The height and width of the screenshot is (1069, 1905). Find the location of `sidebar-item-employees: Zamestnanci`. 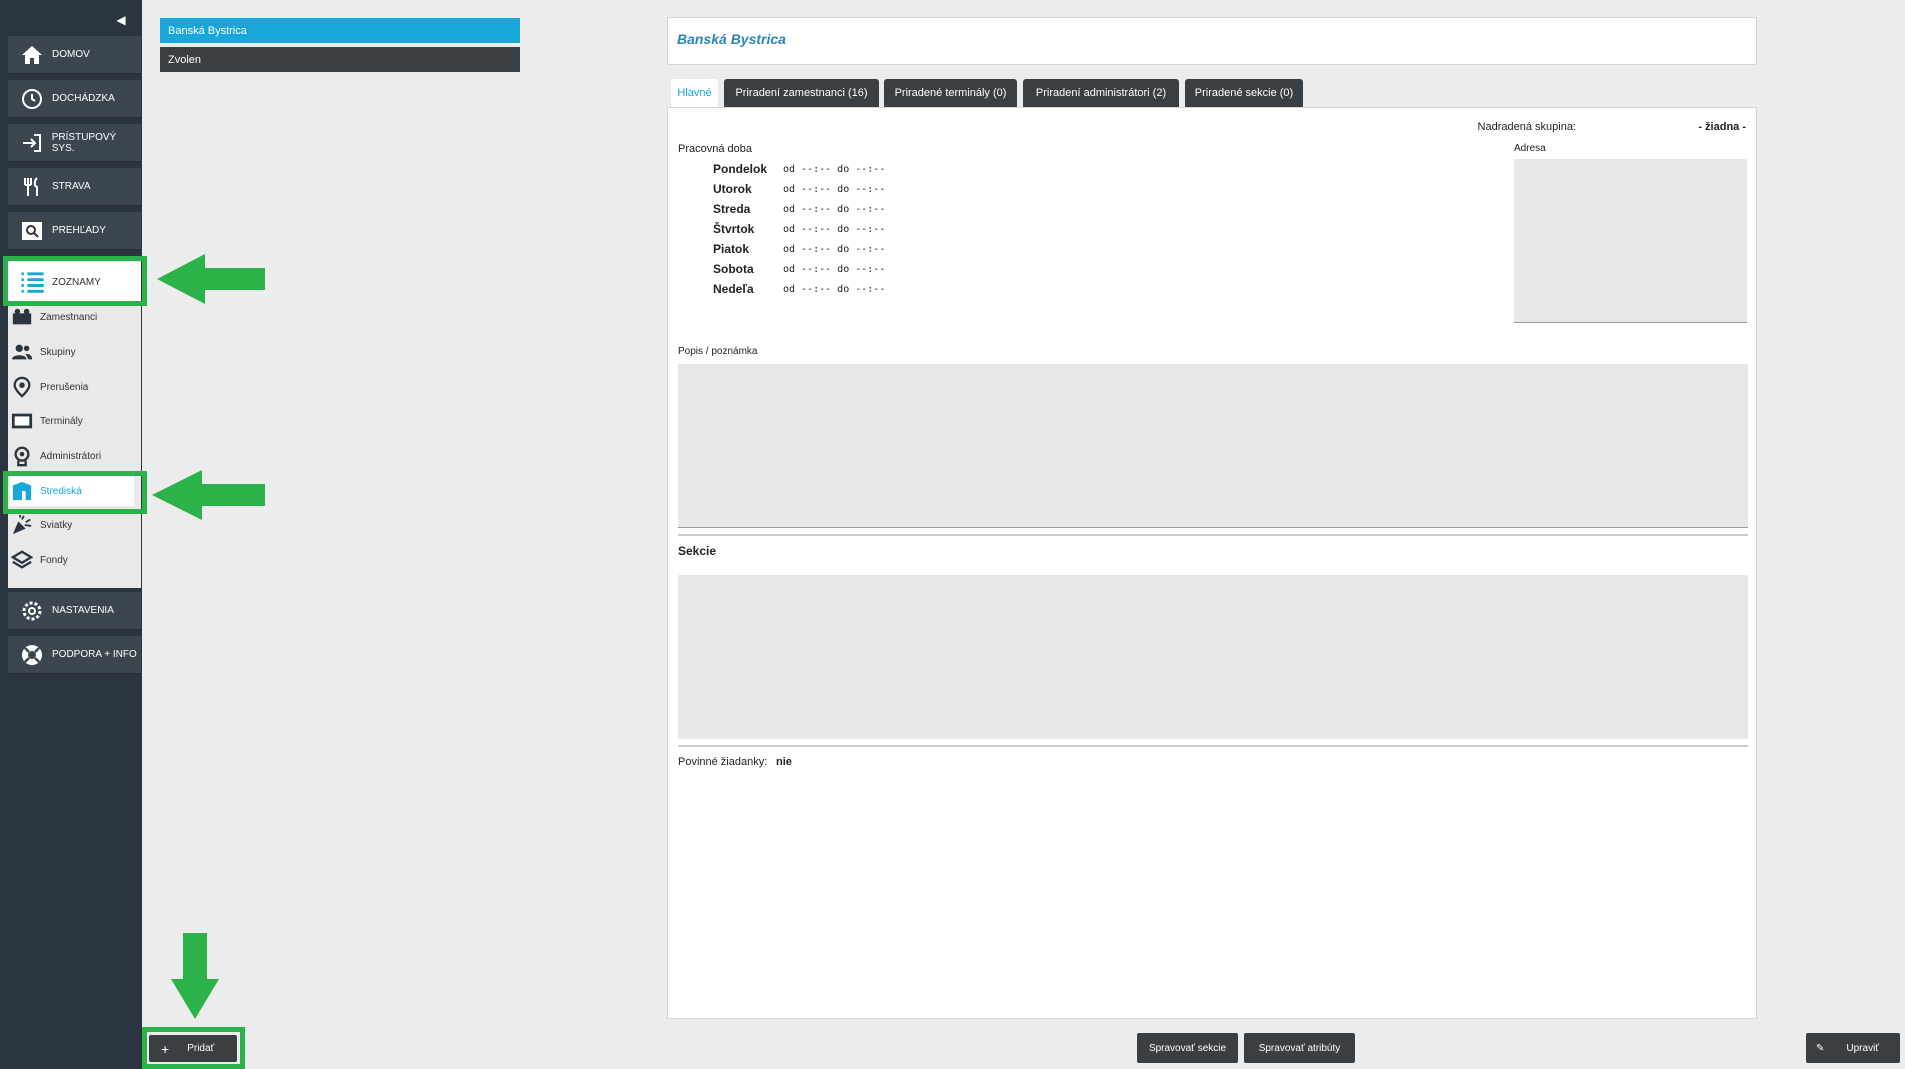

sidebar-item-employees: Zamestnanci is located at coordinates (72, 317).